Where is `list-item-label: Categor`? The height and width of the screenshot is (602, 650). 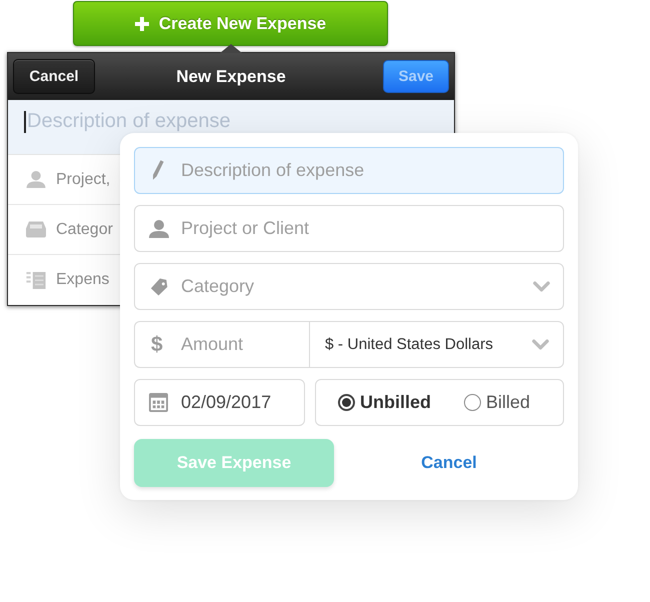
list-item-label: Categor is located at coordinates (84, 229).